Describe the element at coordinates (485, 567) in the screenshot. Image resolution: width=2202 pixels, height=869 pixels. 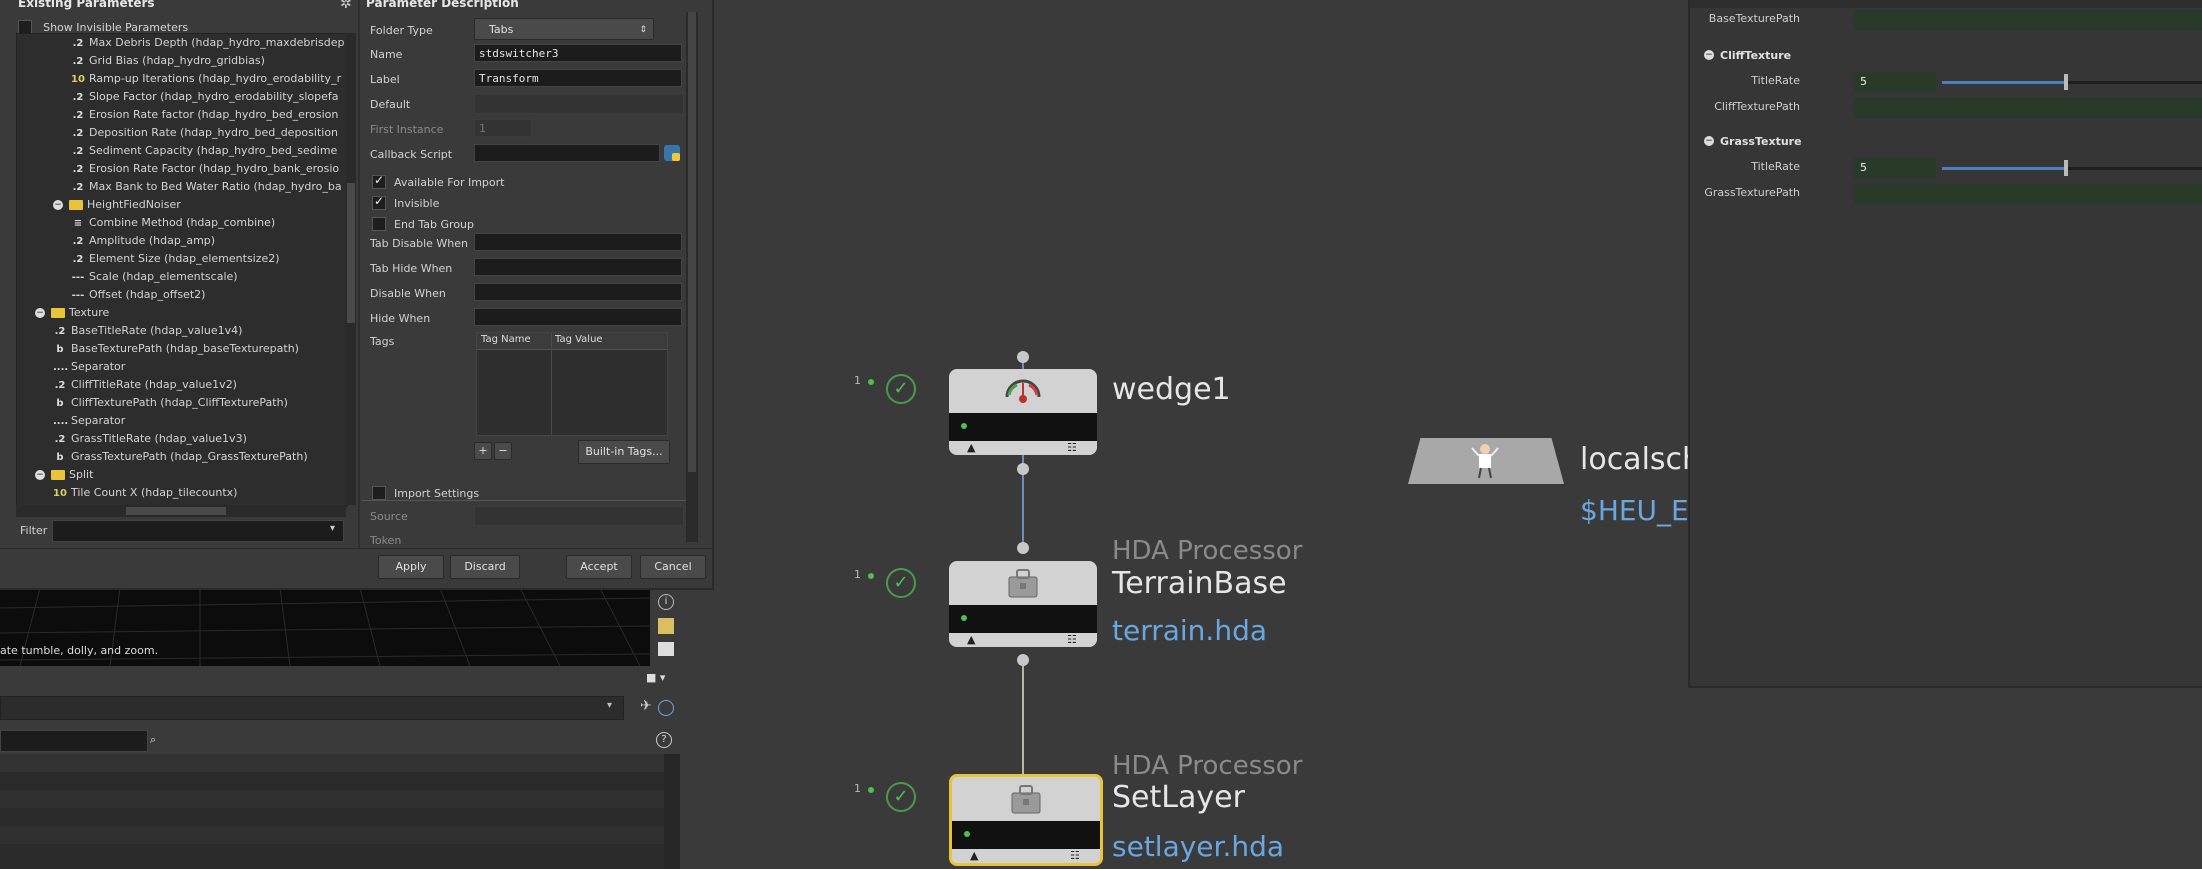
I see `discard-button: Discard` at that location.